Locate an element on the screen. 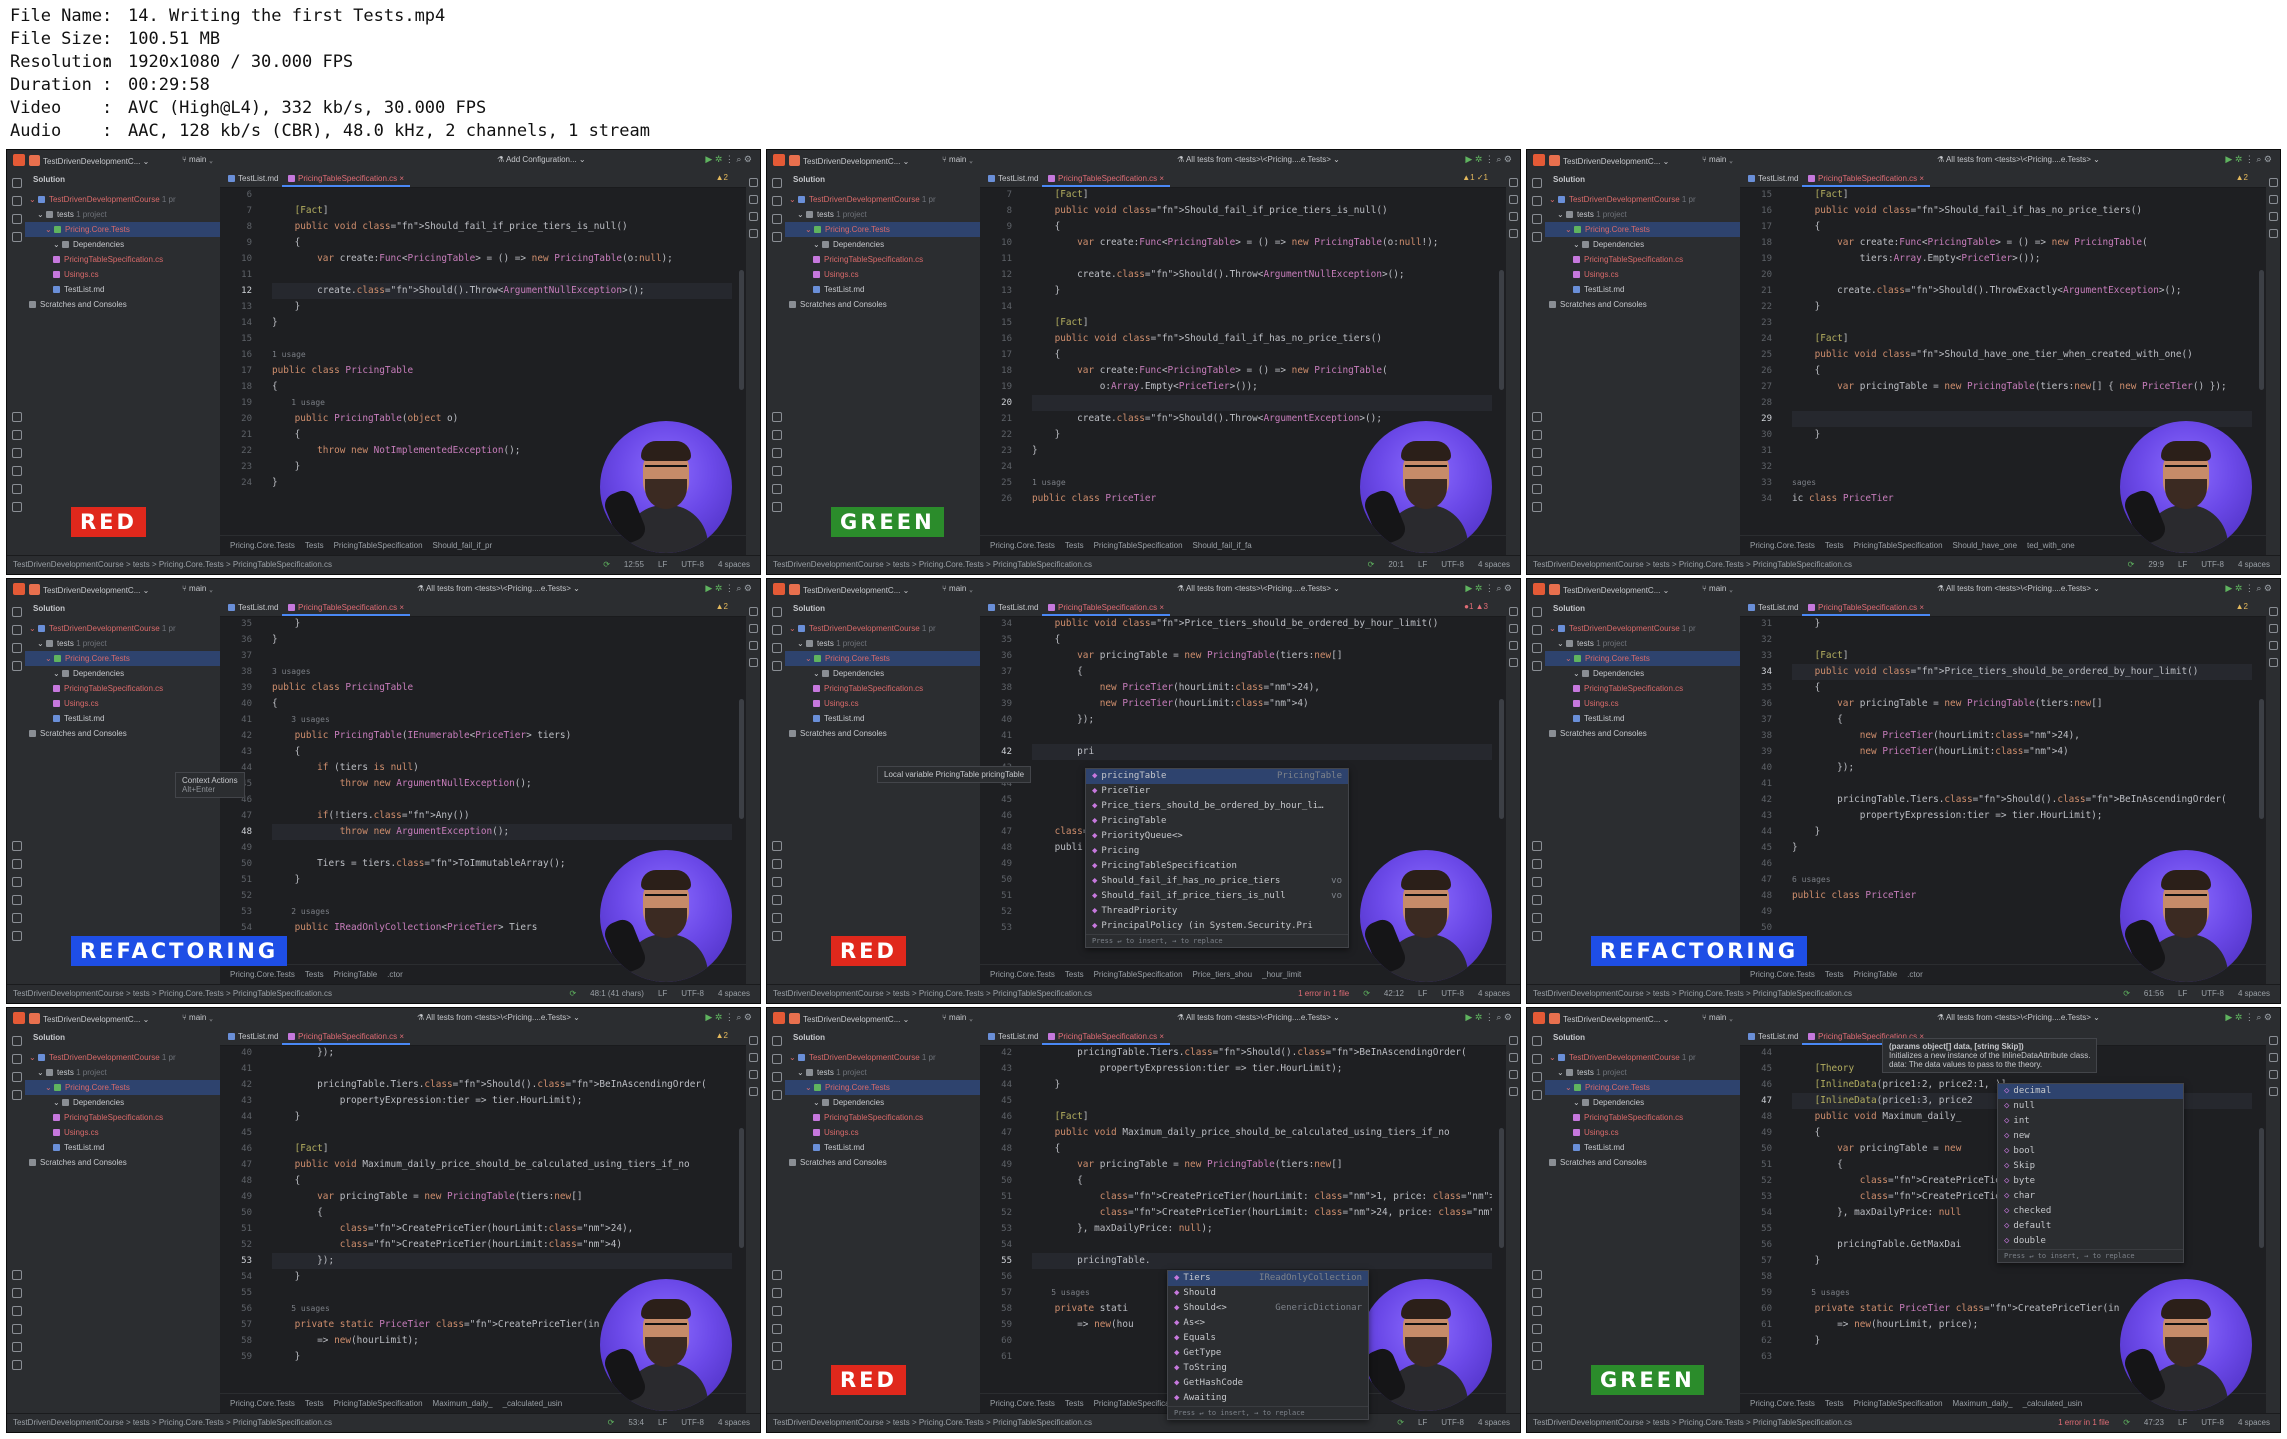 This screenshot has width=2287, height=1439. completion-item: ◇ int is located at coordinates (2090, 1121).